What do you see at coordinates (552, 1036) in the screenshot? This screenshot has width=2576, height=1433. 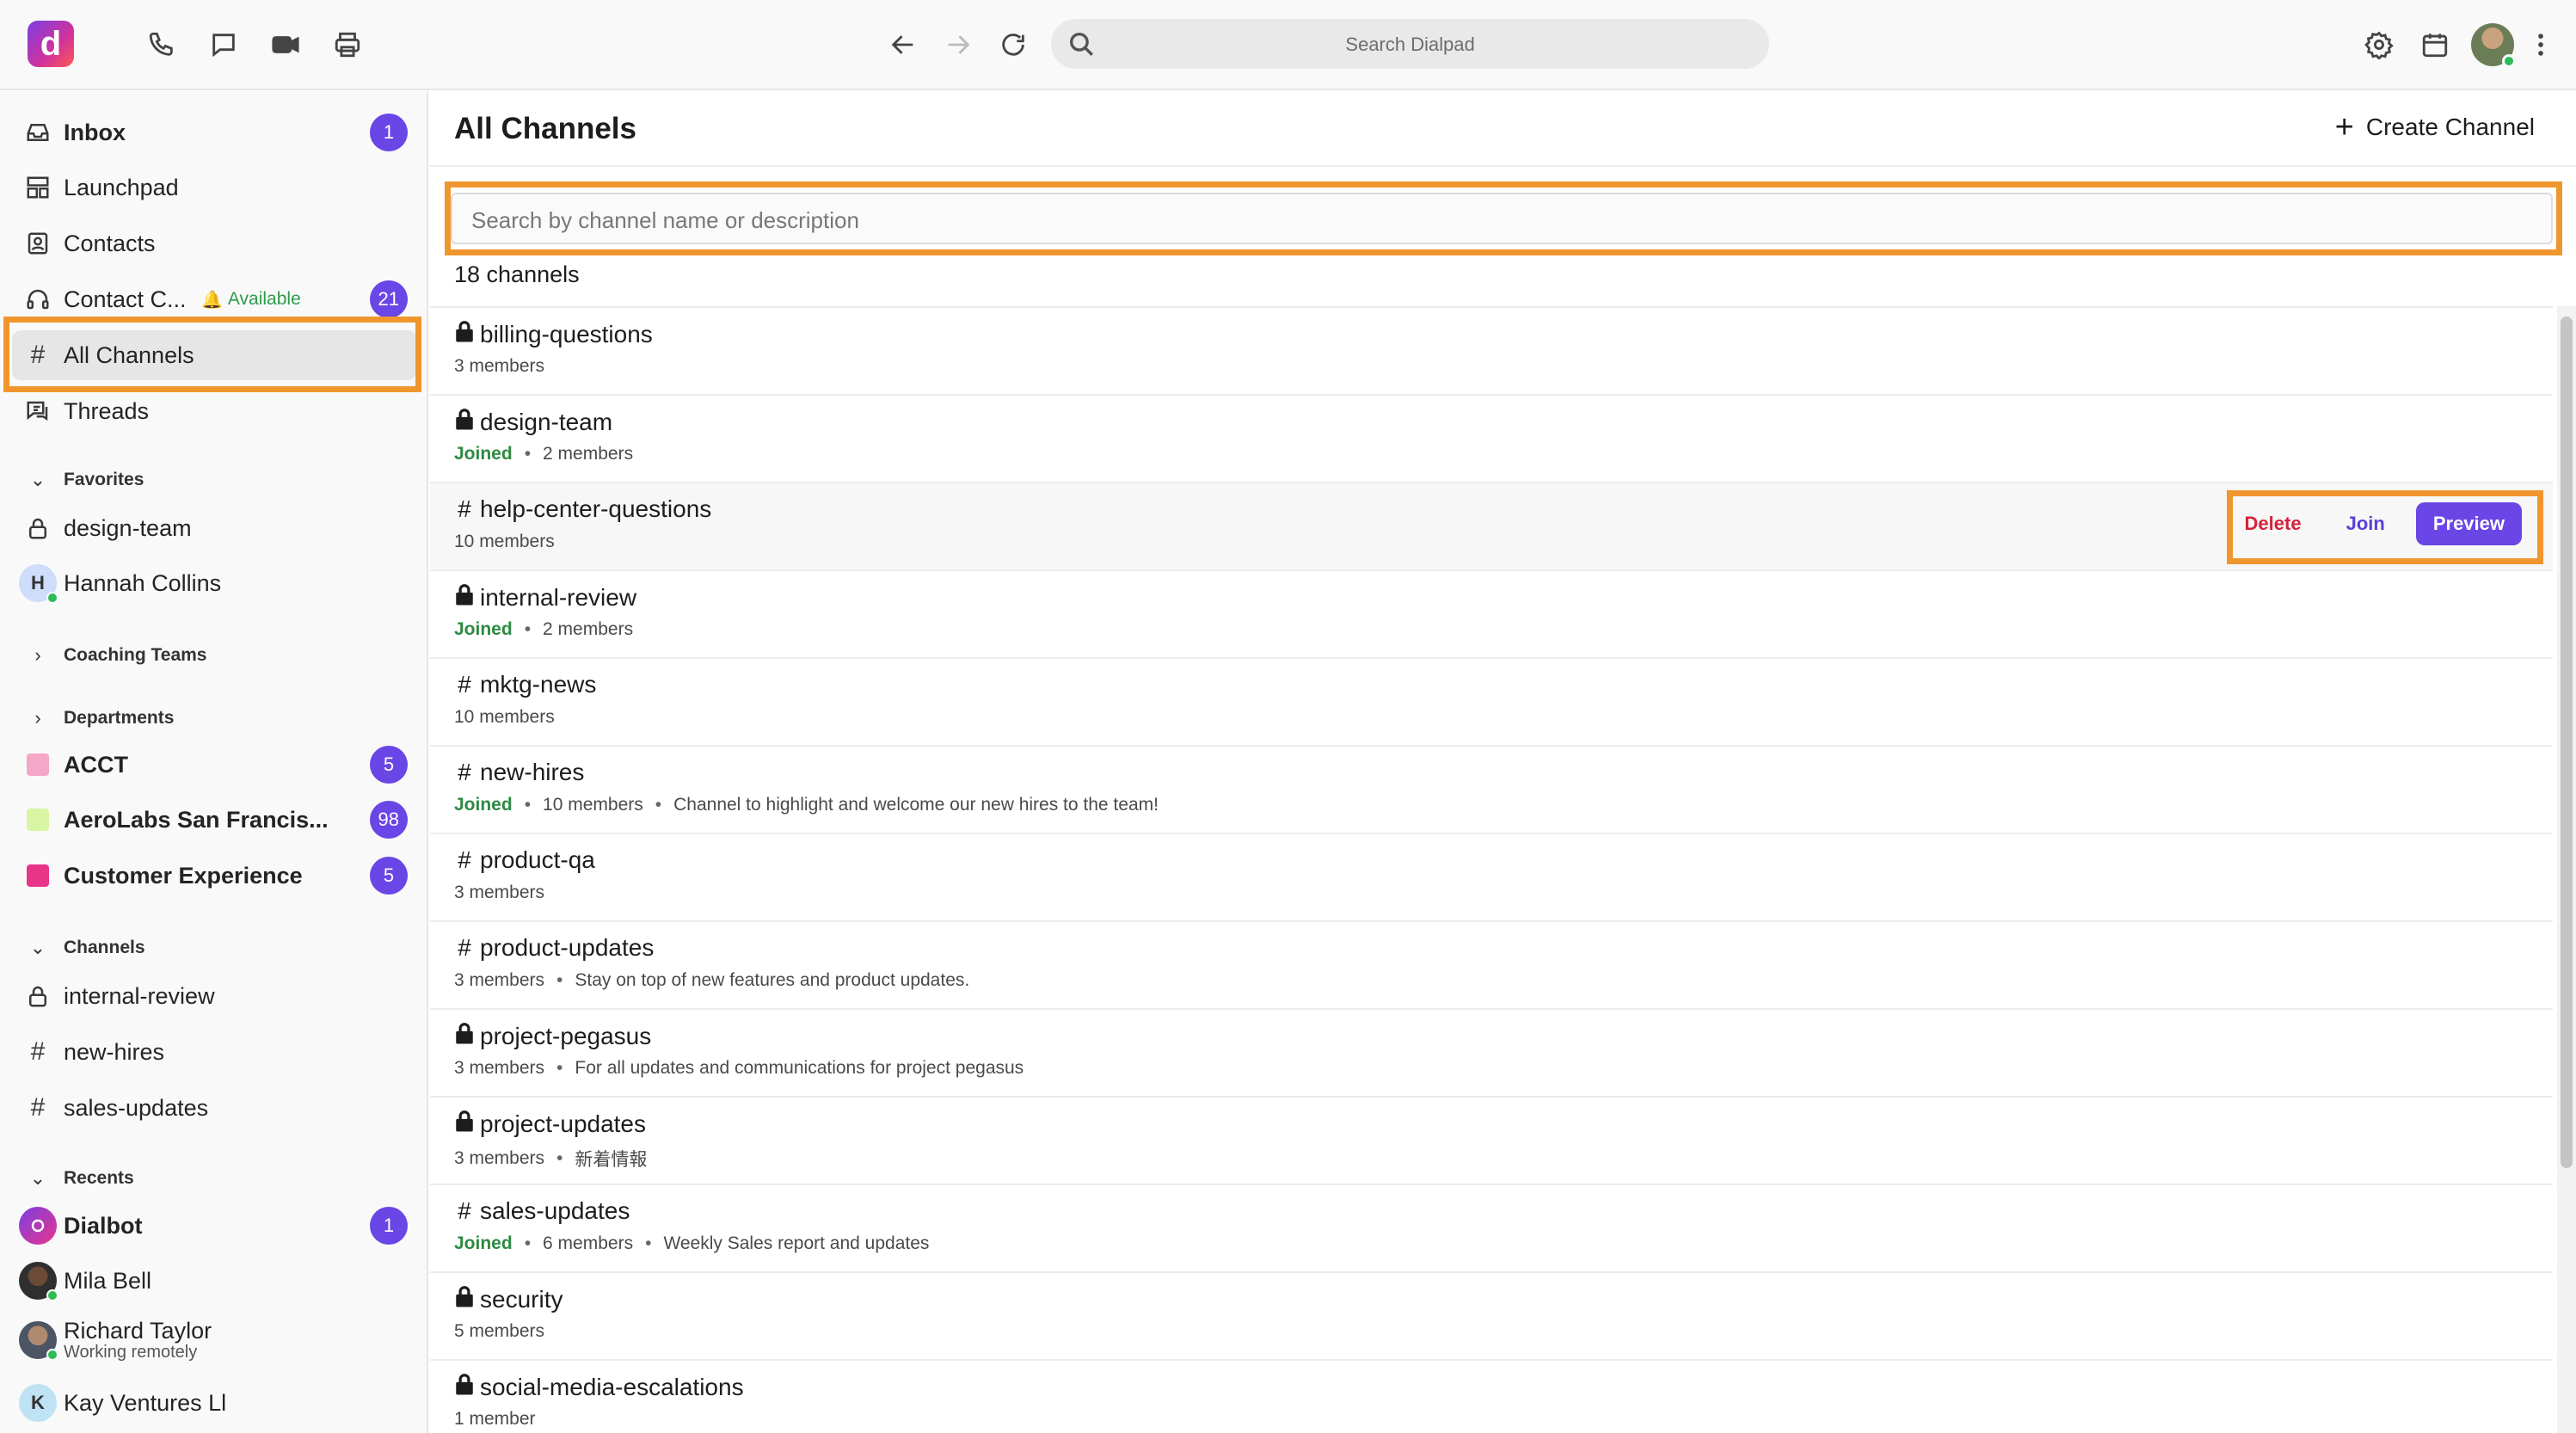 I see `channel-name: project-pegasus` at bounding box center [552, 1036].